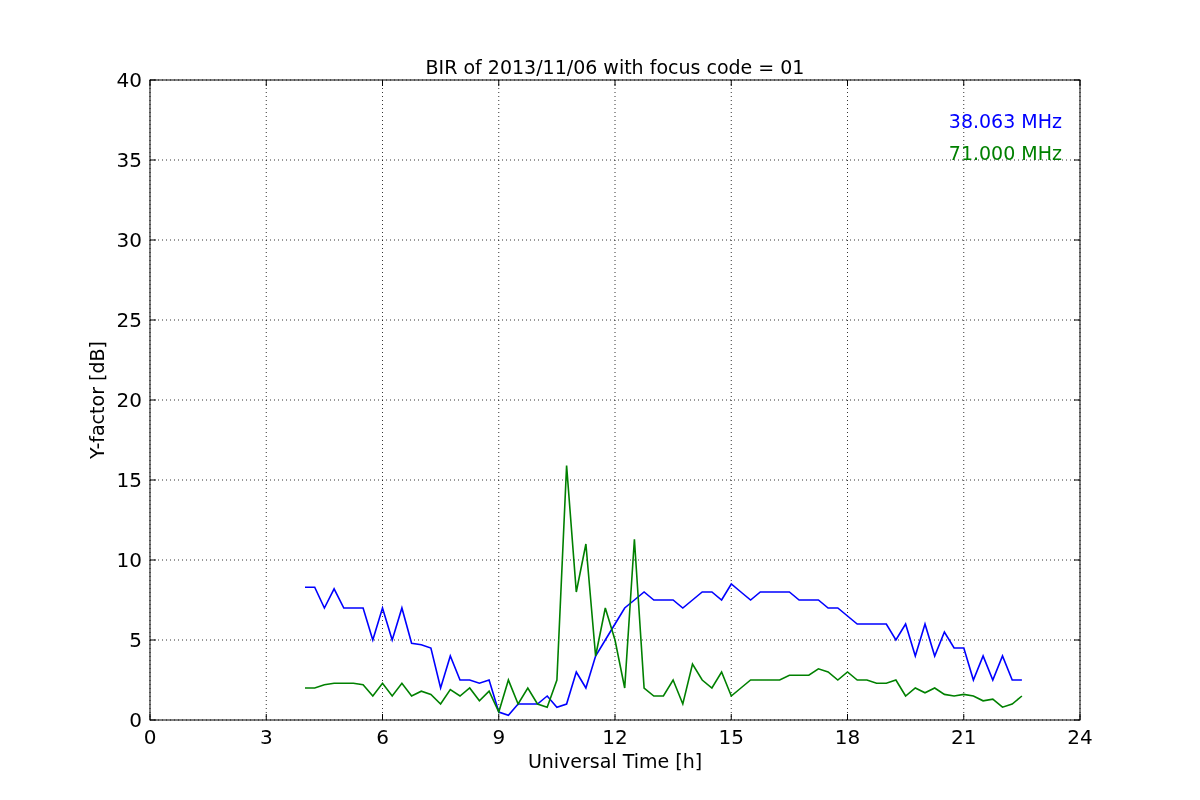  I want to click on x-tick-label: 0, so click(150, 737).